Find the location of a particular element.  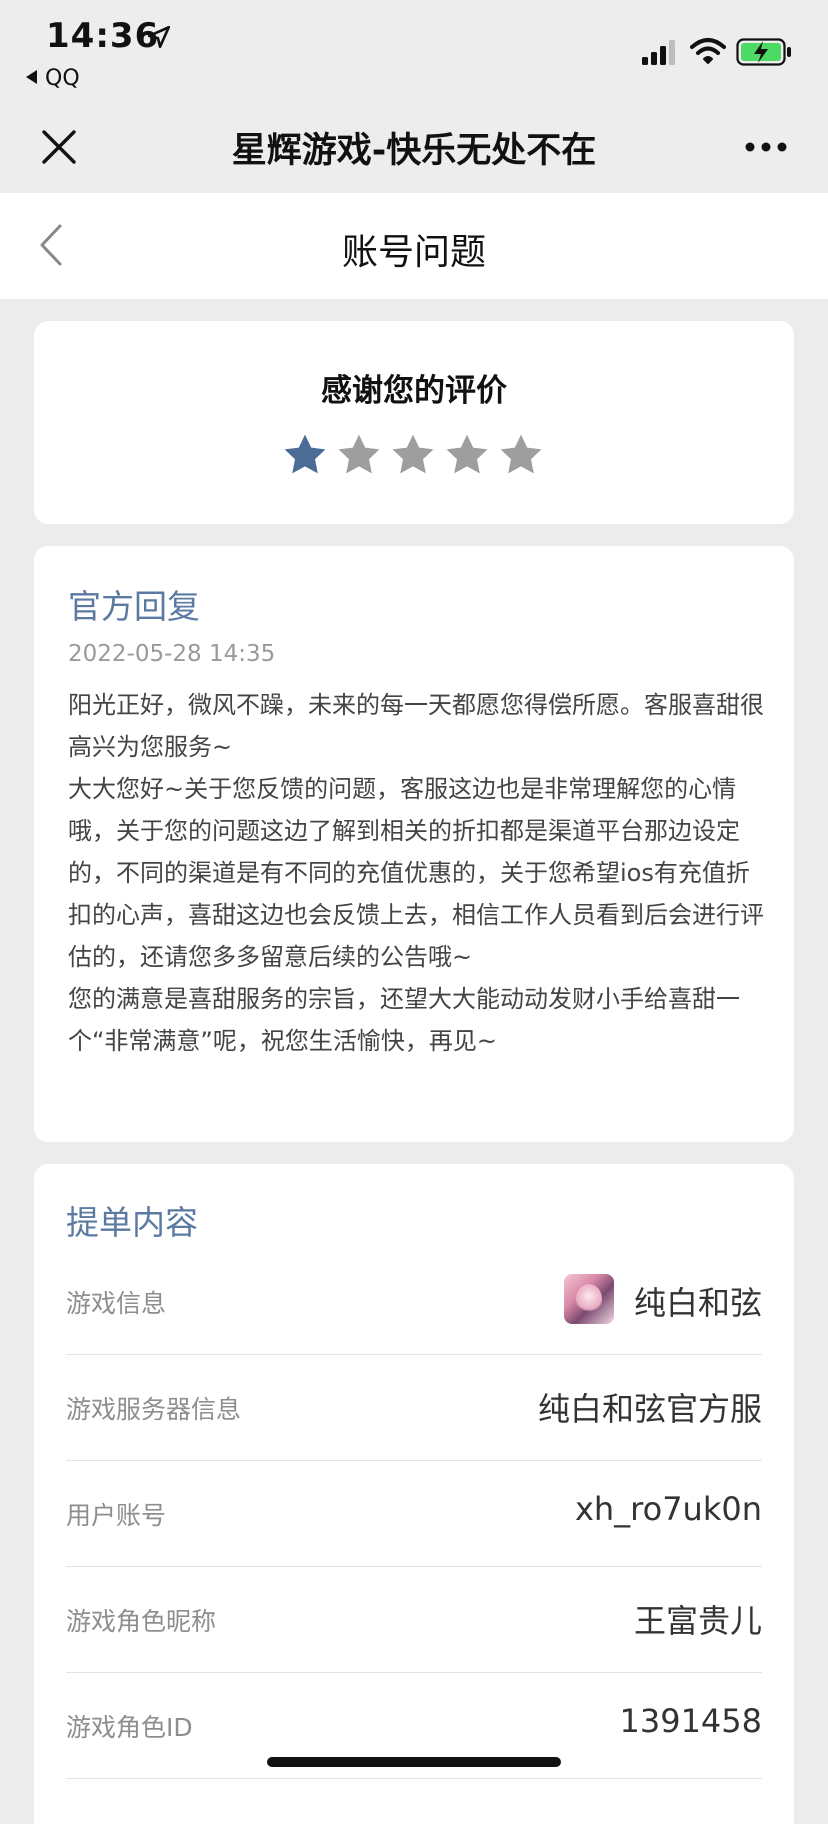

star-filled-icon is located at coordinates (305, 455).